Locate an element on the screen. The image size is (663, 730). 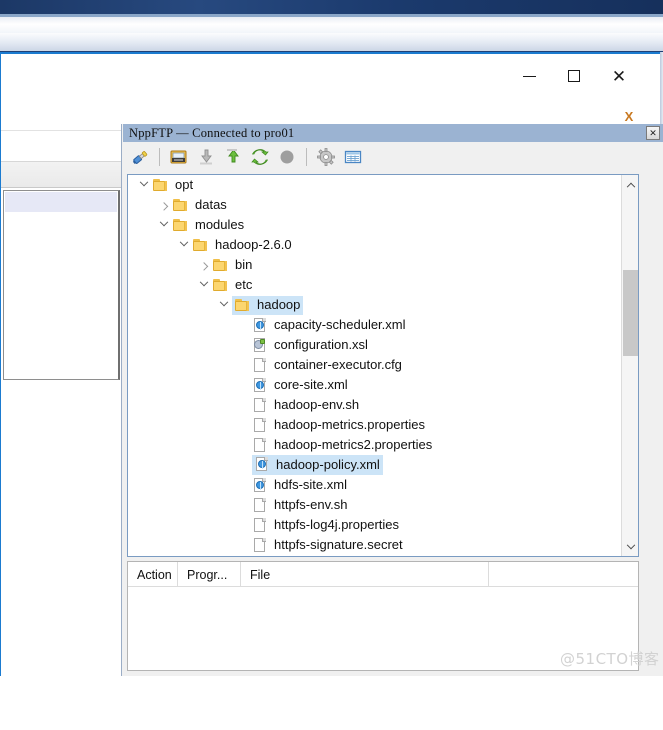
tree-row: httpfs-log4j.properties is located at coordinates (374, 525).